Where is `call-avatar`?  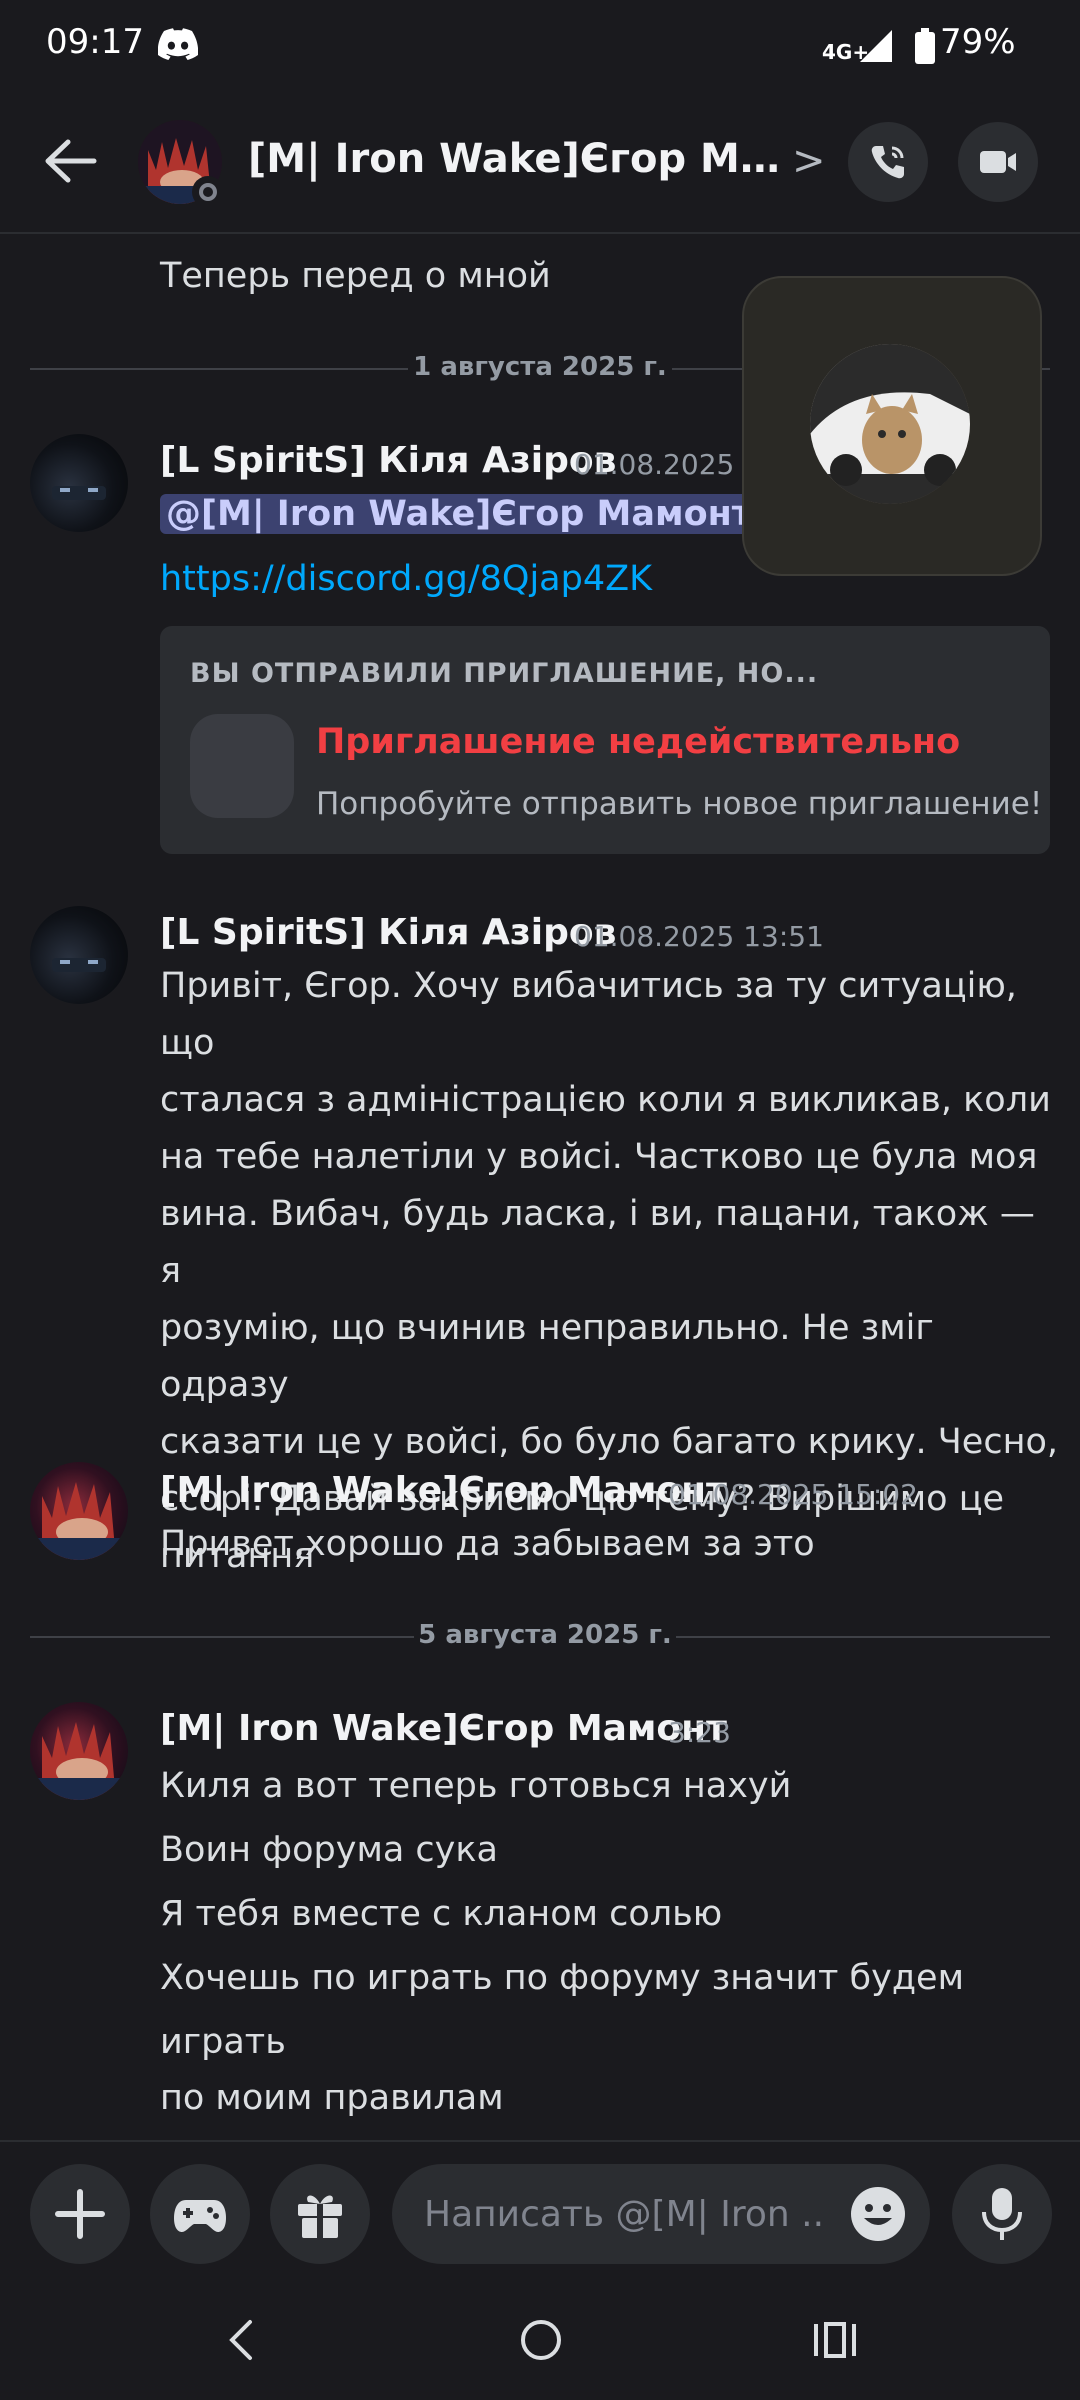
call-avatar is located at coordinates (890, 424).